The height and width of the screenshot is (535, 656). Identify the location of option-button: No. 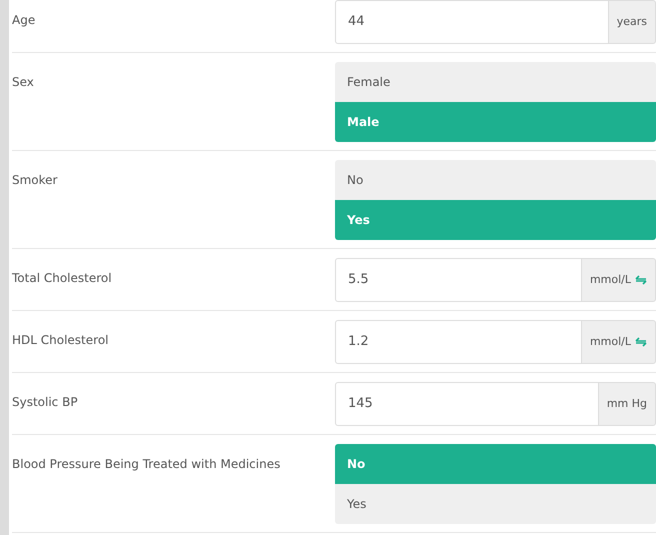
(495, 180).